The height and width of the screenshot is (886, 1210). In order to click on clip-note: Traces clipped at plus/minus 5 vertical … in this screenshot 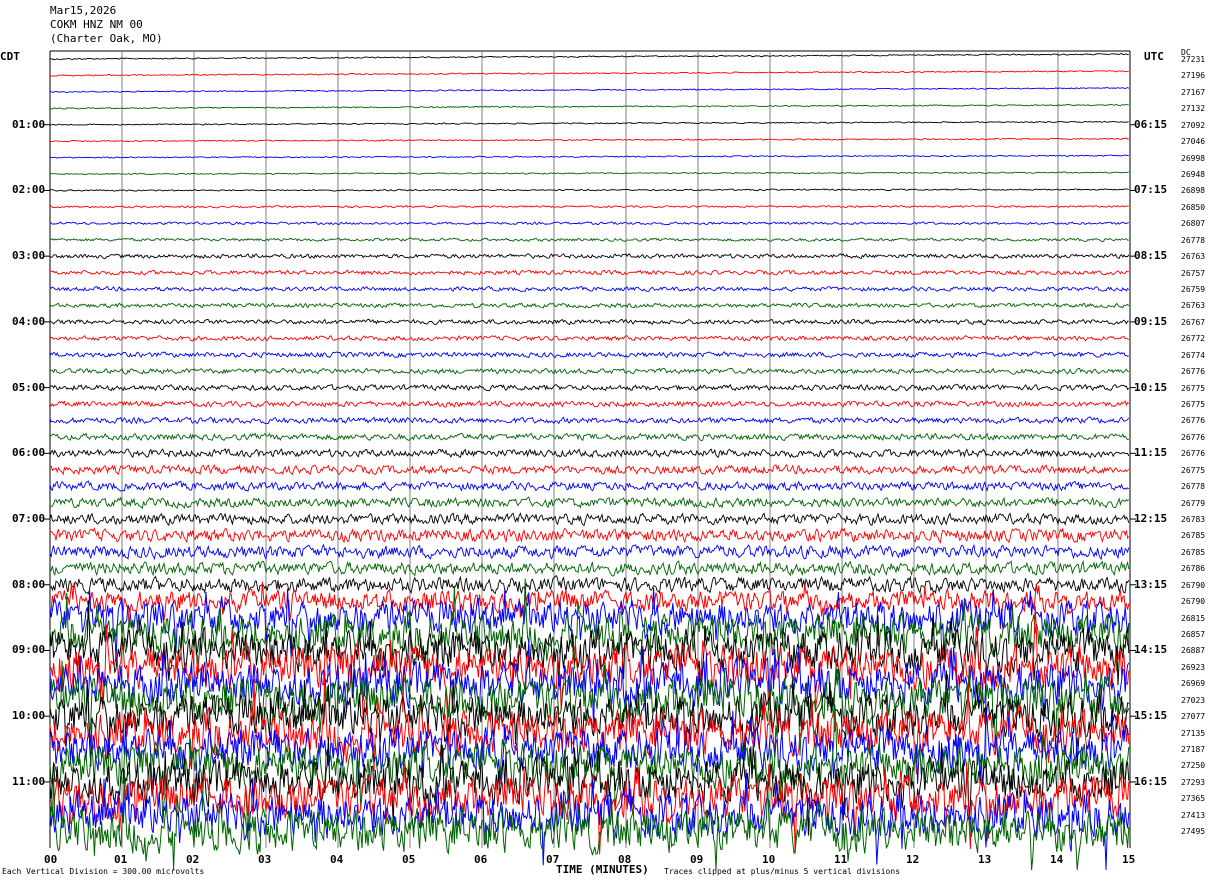, I will do `click(782, 871)`.